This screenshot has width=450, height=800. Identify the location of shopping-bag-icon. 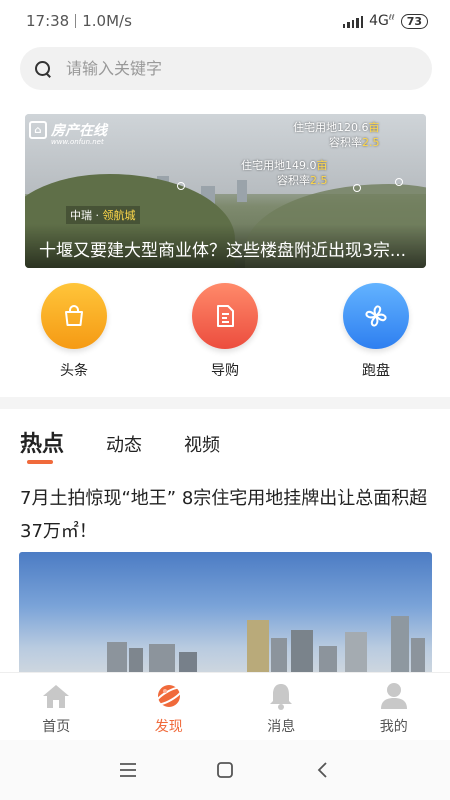
(74, 316).